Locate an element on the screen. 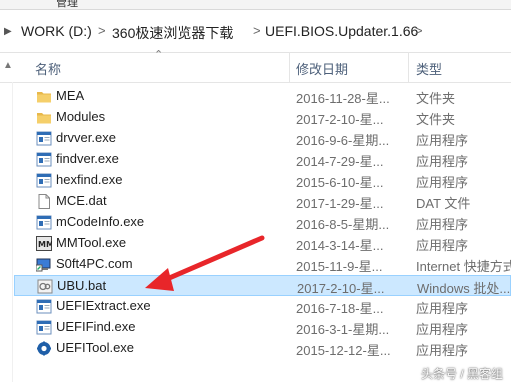  file-row: MCE.dat 2017-1-29-星... DAT 文件 is located at coordinates (262, 201).